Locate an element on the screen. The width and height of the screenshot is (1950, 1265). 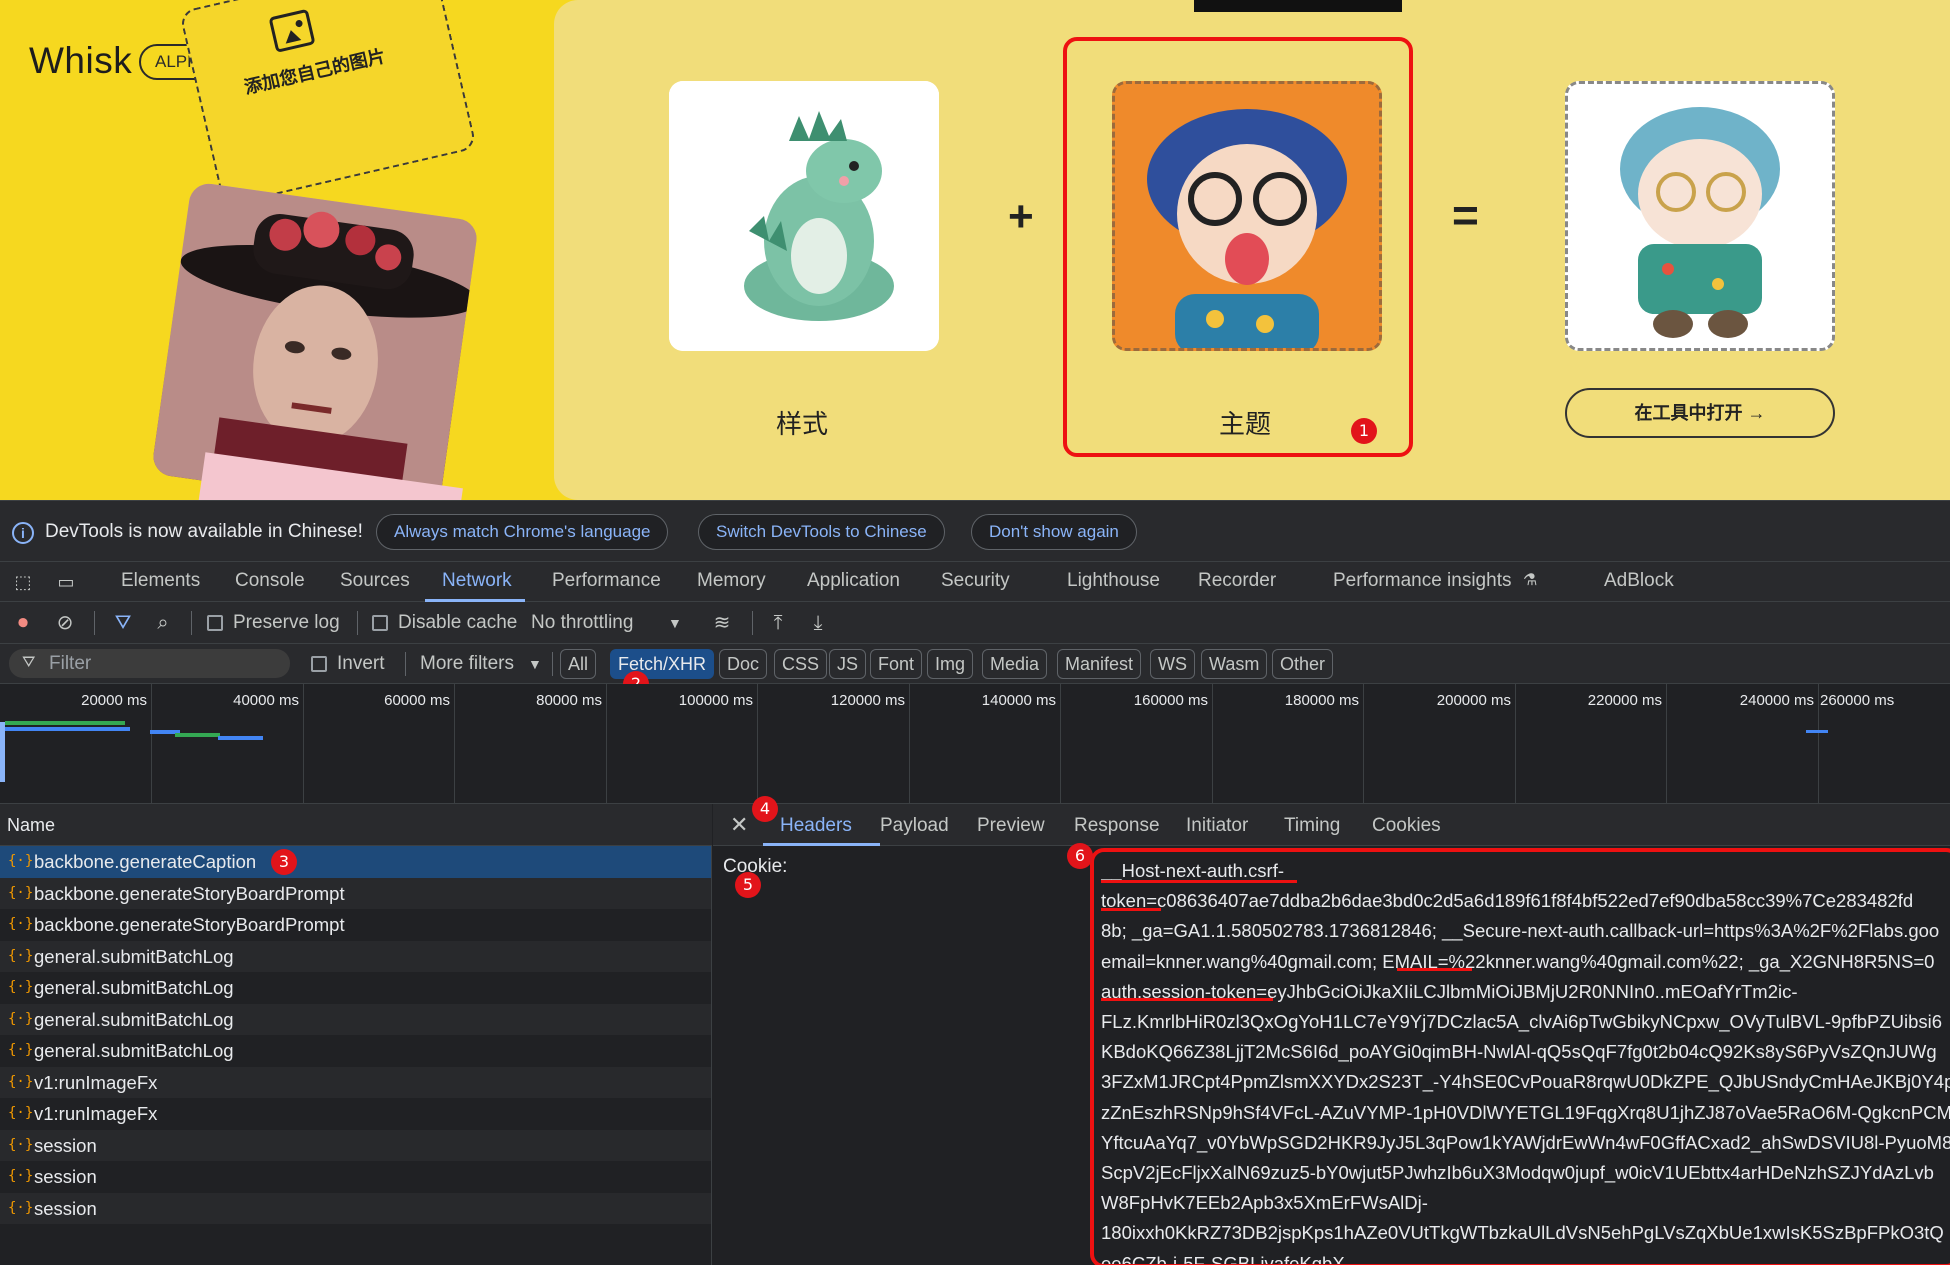
filter-chip-all: All is located at coordinates (578, 664).